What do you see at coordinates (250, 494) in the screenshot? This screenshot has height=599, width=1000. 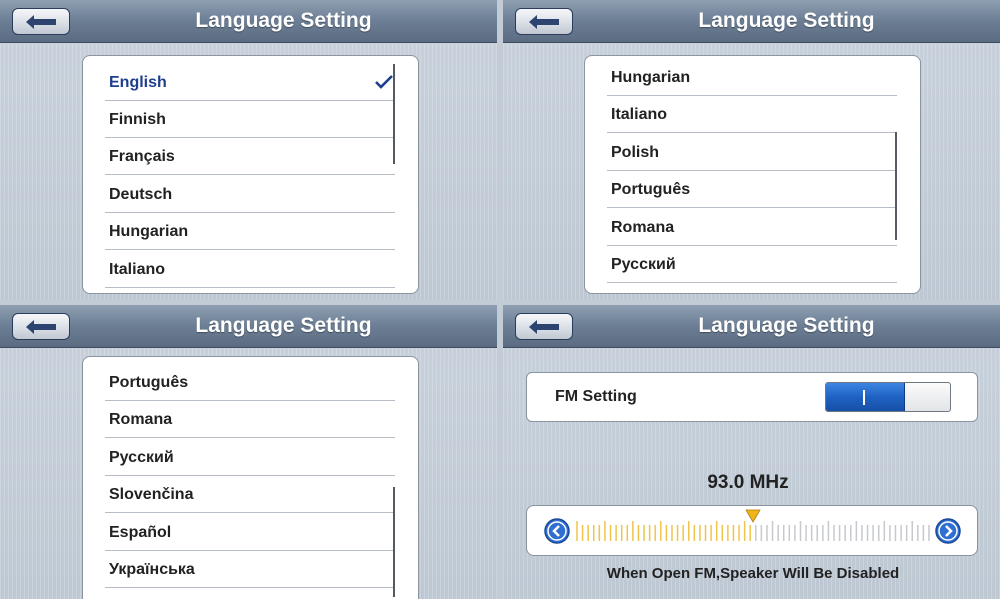 I see `language-option-slovencina: Slovenčina` at bounding box center [250, 494].